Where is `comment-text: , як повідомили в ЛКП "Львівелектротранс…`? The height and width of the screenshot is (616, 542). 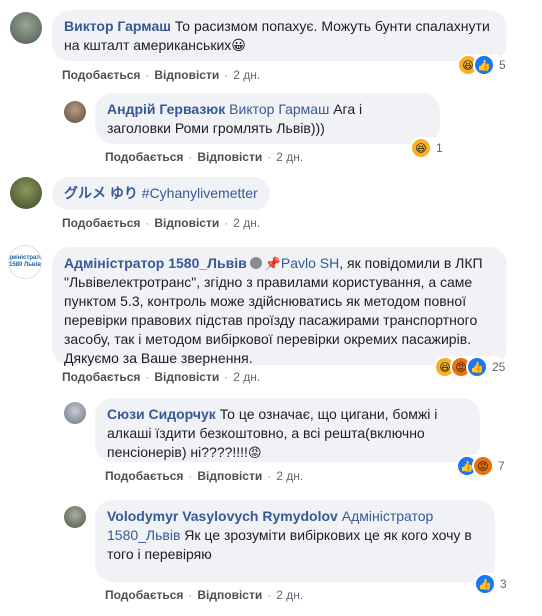
comment-text: , як повідомили в ЛКП "Львівелектротранс… is located at coordinates (273, 310).